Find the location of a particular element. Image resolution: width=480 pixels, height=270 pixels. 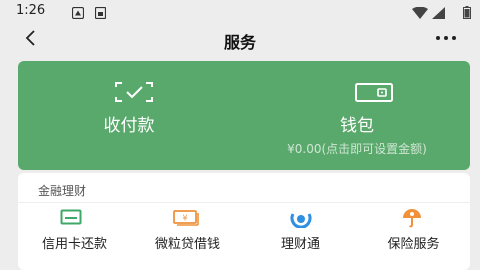

wallet-balance-text: ¥0.00(点击即可设置金额) is located at coordinates (357, 149).